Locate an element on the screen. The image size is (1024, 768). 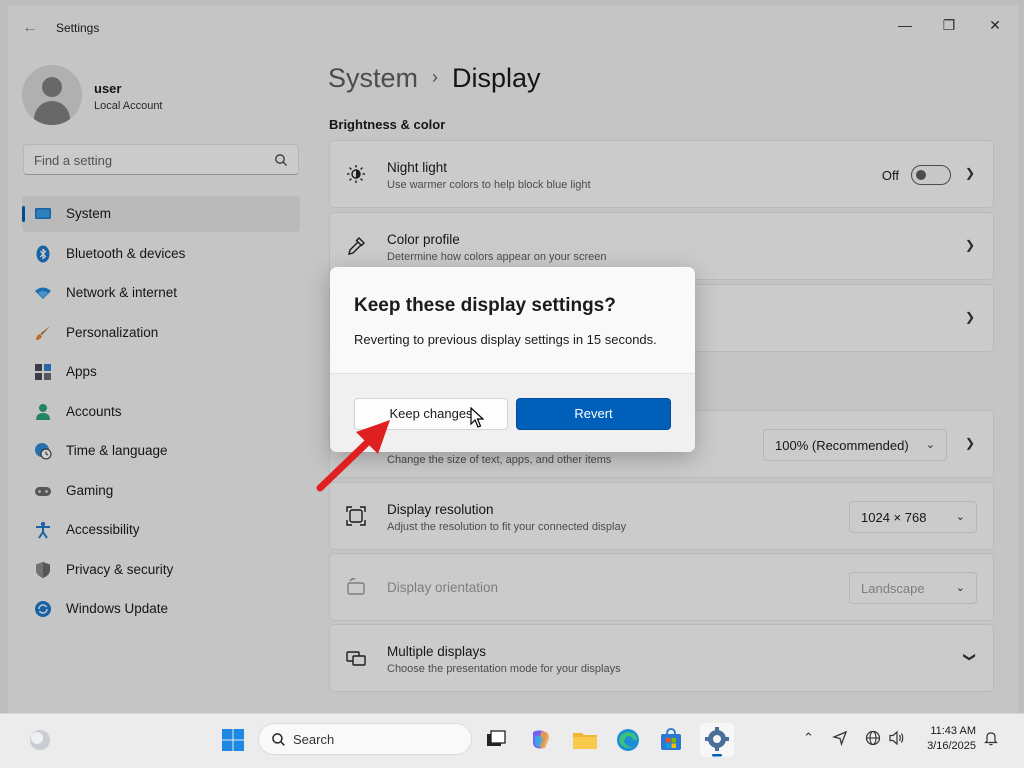
search-icon is located at coordinates (278, 742).